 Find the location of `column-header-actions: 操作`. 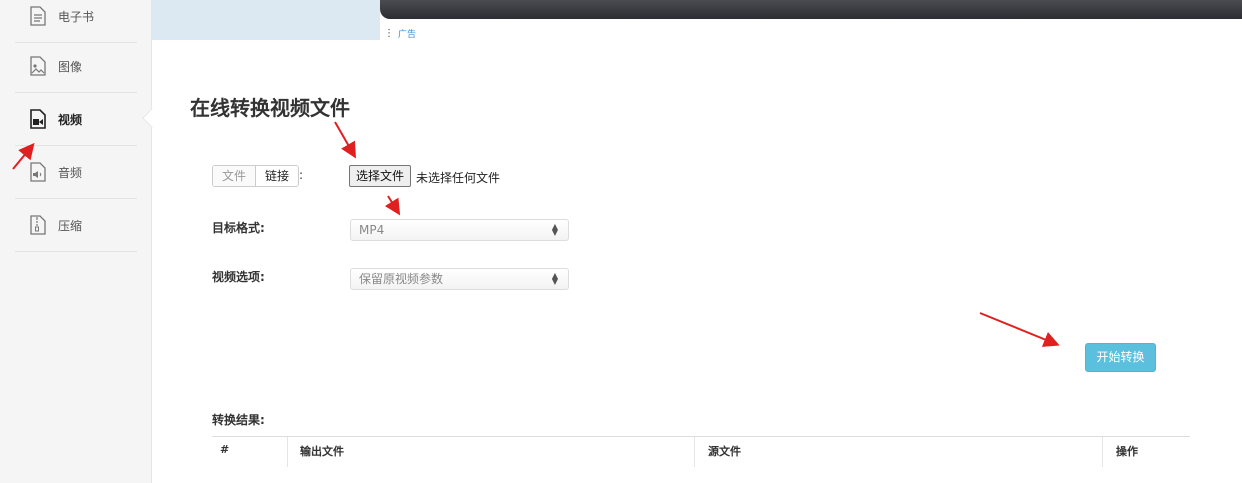

column-header-actions: 操作 is located at coordinates (1127, 451).